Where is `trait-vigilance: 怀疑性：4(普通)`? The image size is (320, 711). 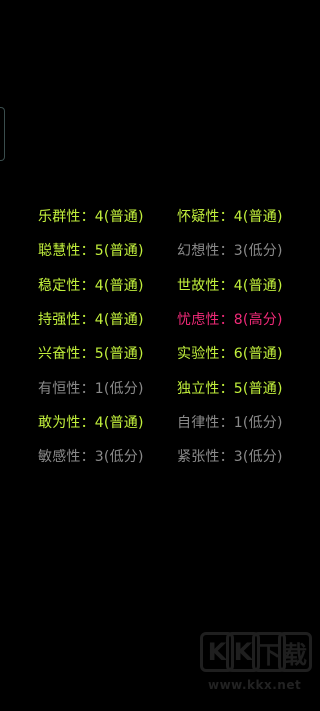
trait-vigilance: 怀疑性：4(普通) is located at coordinates (230, 217).